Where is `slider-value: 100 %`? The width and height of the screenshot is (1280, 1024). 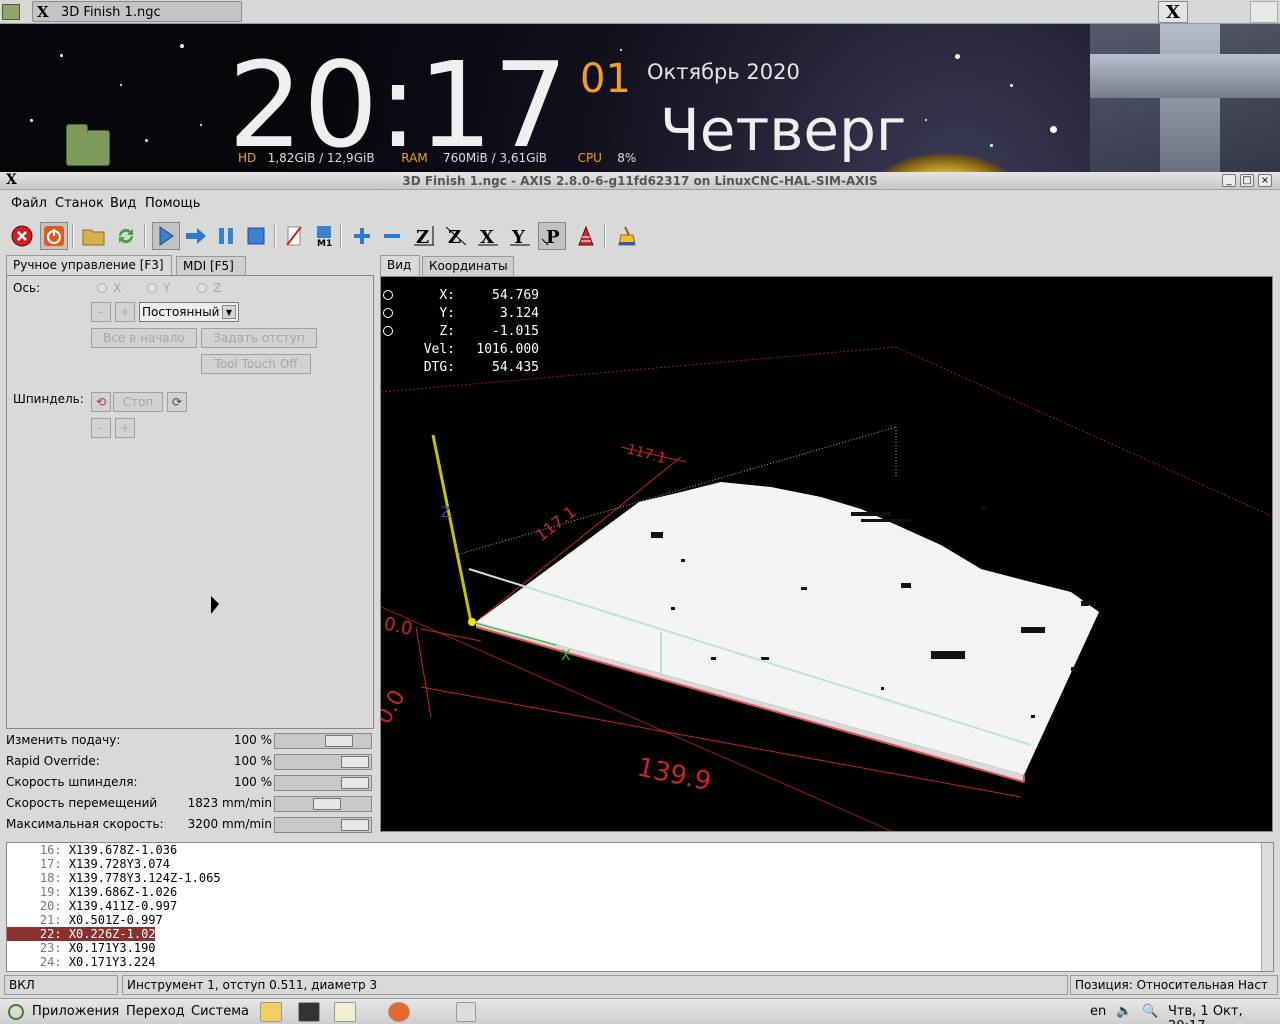
slider-value: 100 % is located at coordinates (252, 761).